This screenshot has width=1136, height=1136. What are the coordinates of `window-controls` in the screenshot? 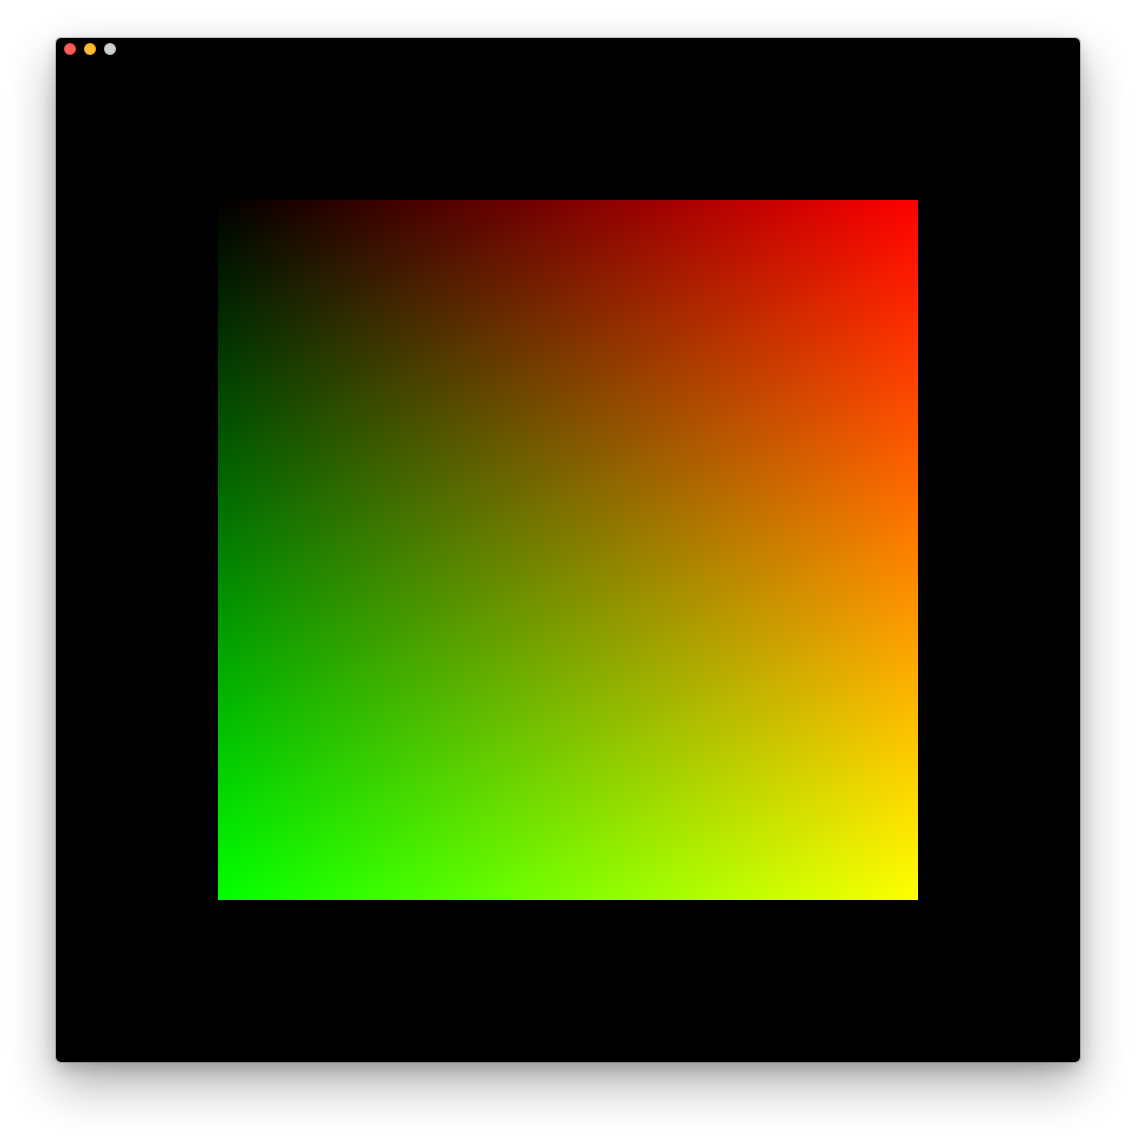 It's located at (90, 49).